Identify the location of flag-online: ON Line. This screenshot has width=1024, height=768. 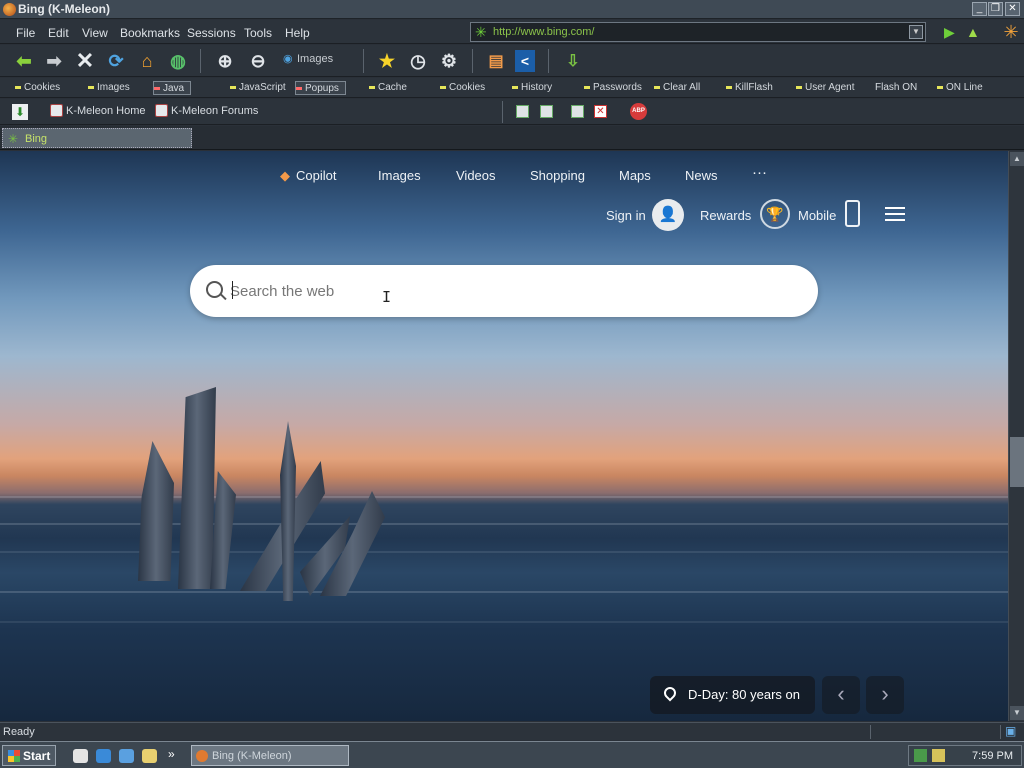
(960, 88).